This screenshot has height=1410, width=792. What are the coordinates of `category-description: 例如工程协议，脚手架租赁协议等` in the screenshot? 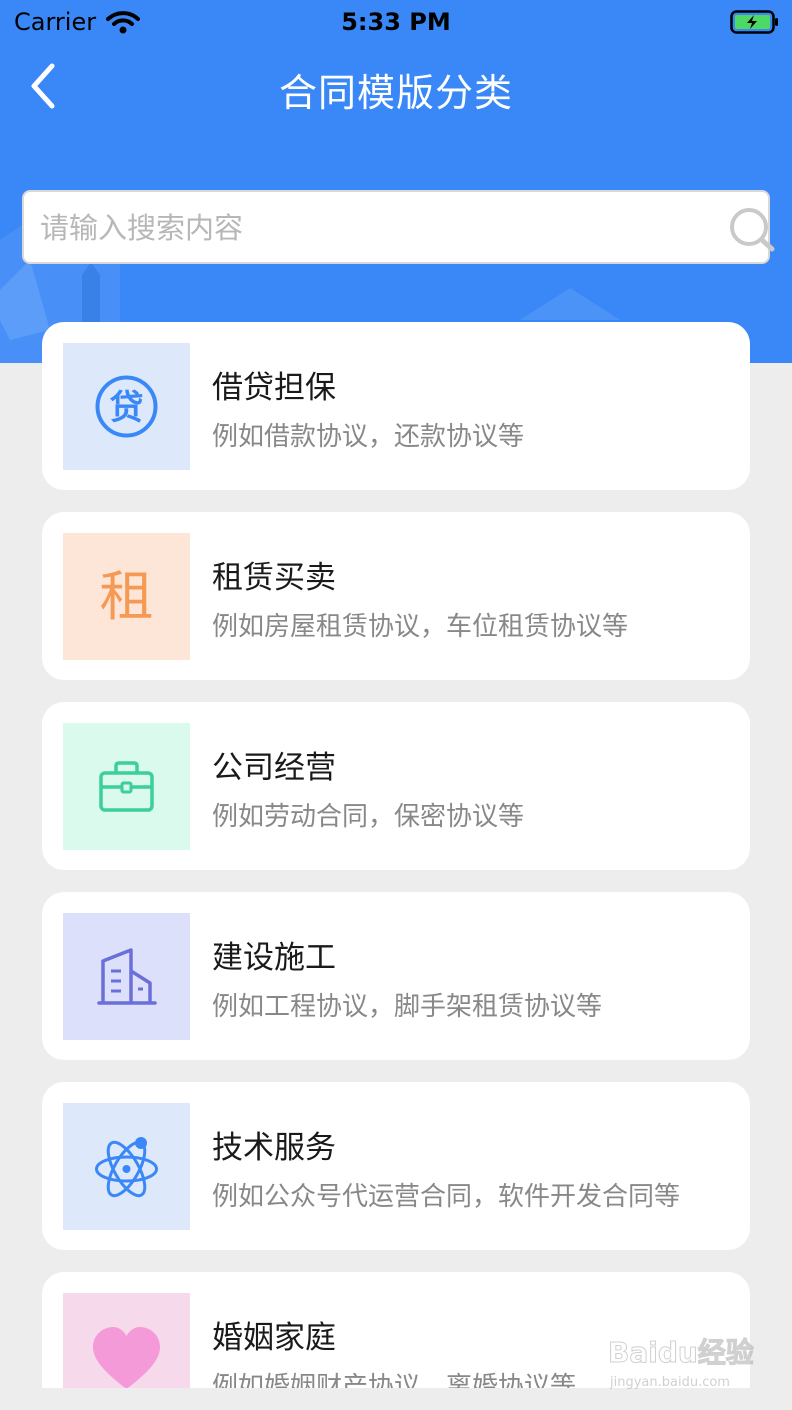 It's located at (407, 1007).